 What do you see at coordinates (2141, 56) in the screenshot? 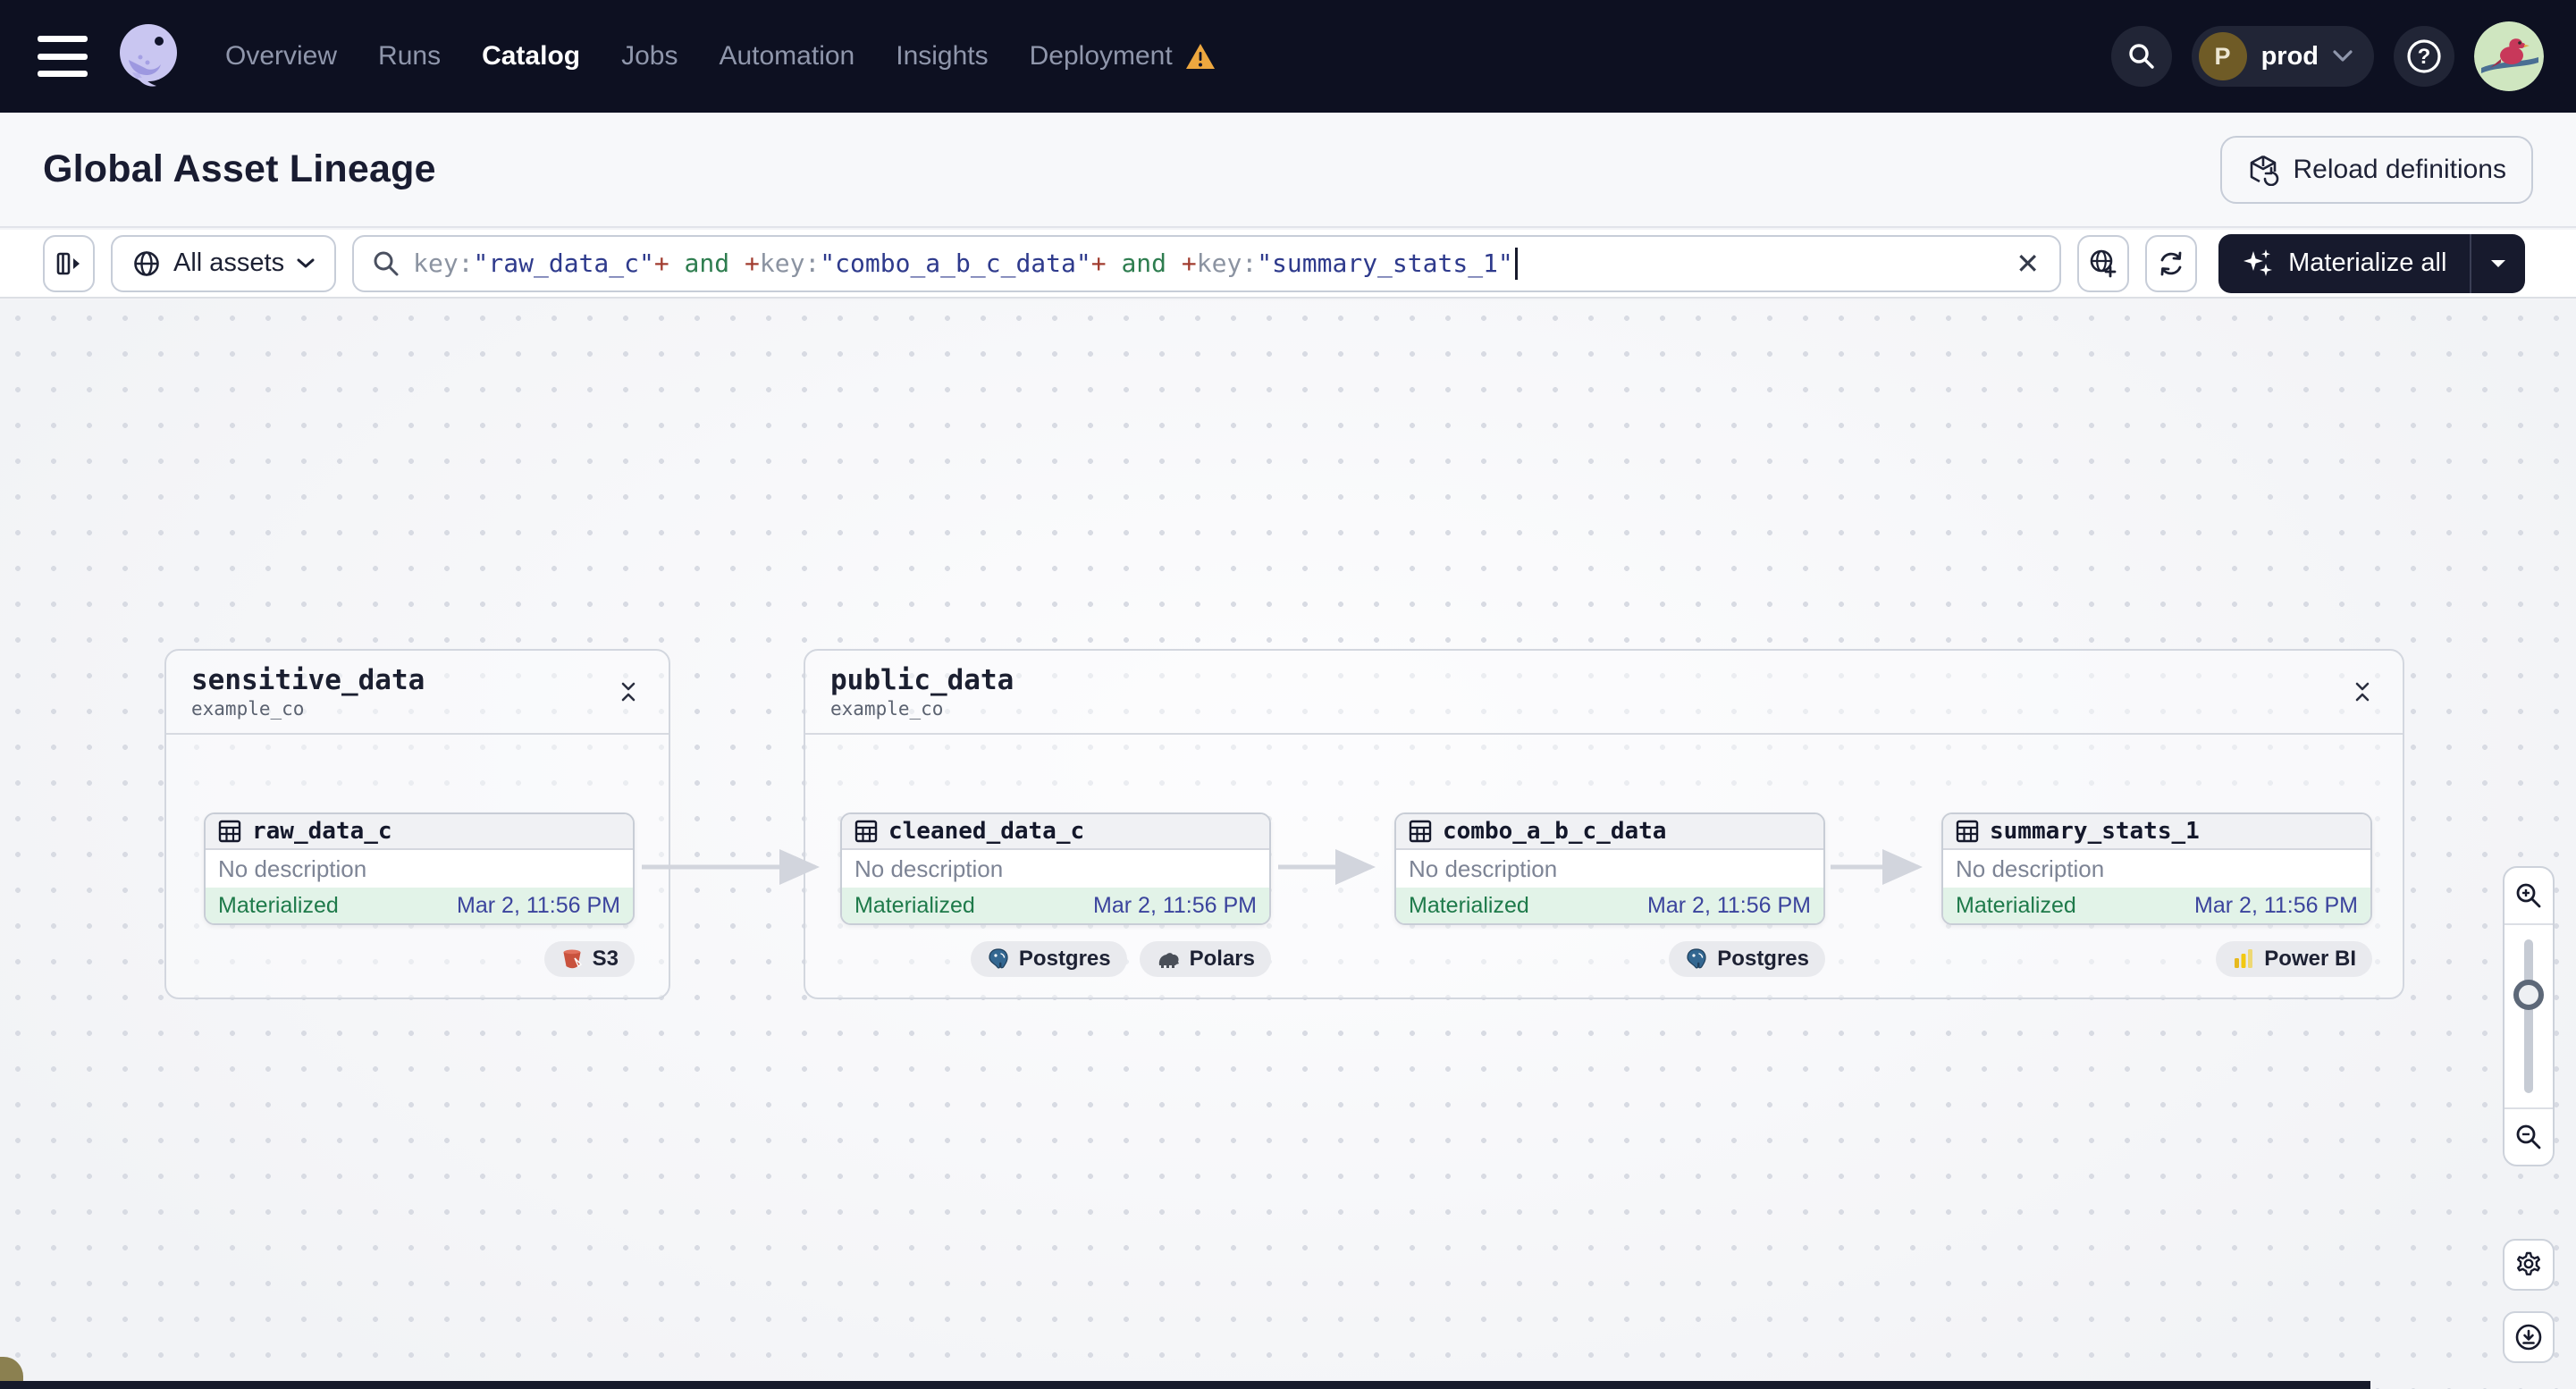
I see `search-icon` at bounding box center [2141, 56].